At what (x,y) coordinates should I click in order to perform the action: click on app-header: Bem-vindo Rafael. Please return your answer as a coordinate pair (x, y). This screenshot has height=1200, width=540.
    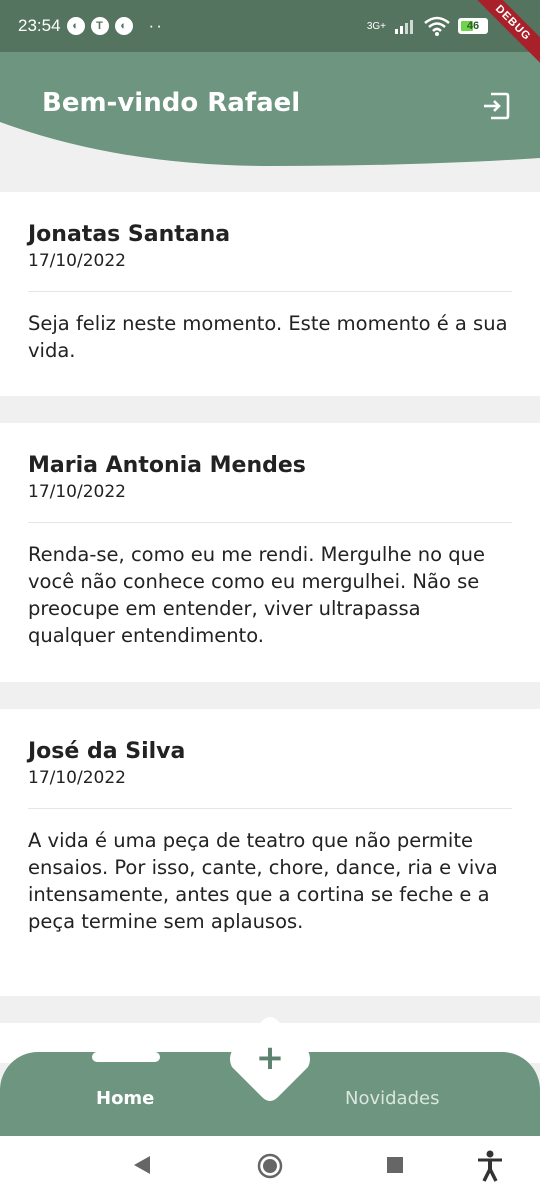
    Looking at the image, I should click on (270, 109).